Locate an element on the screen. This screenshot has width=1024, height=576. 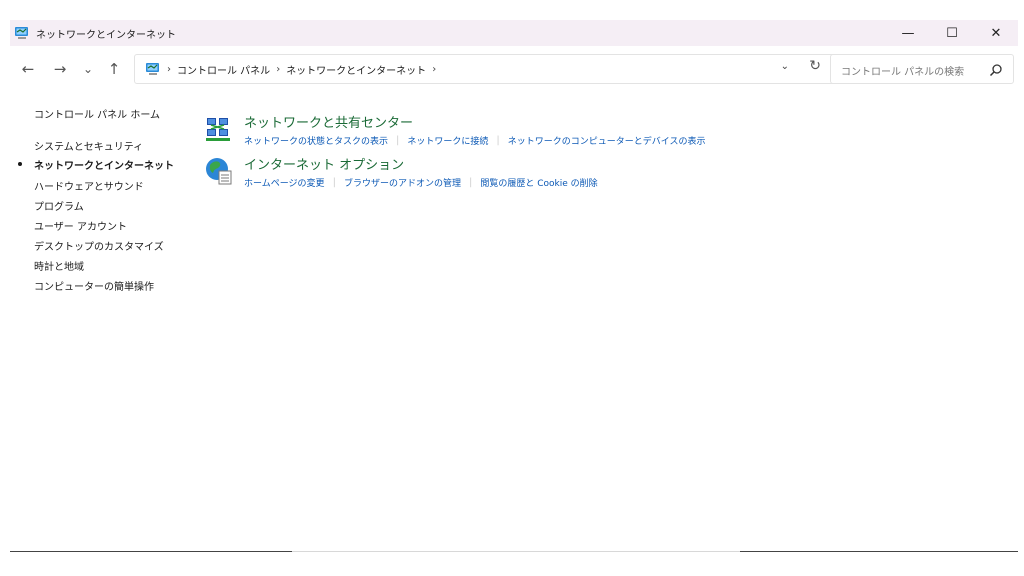
sidebar-item-programs: プログラム is located at coordinates (59, 205).